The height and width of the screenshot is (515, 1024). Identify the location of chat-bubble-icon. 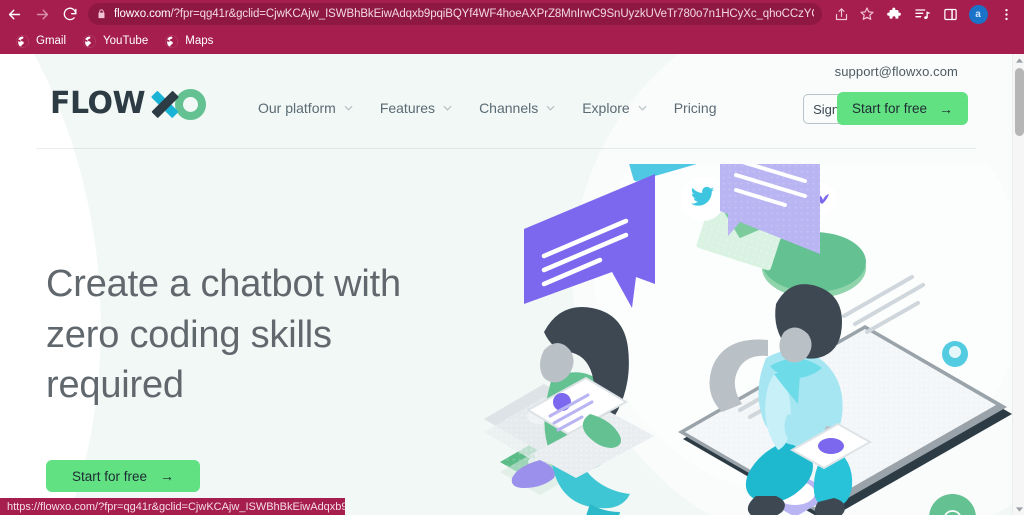
(952, 512).